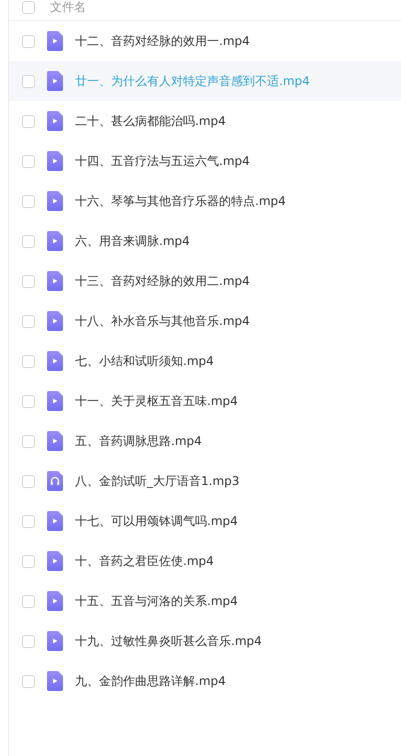 This screenshot has height=756, width=401. I want to click on file-name: 十六、琴筝与其他音疗乐器的特点.mp4, so click(180, 201).